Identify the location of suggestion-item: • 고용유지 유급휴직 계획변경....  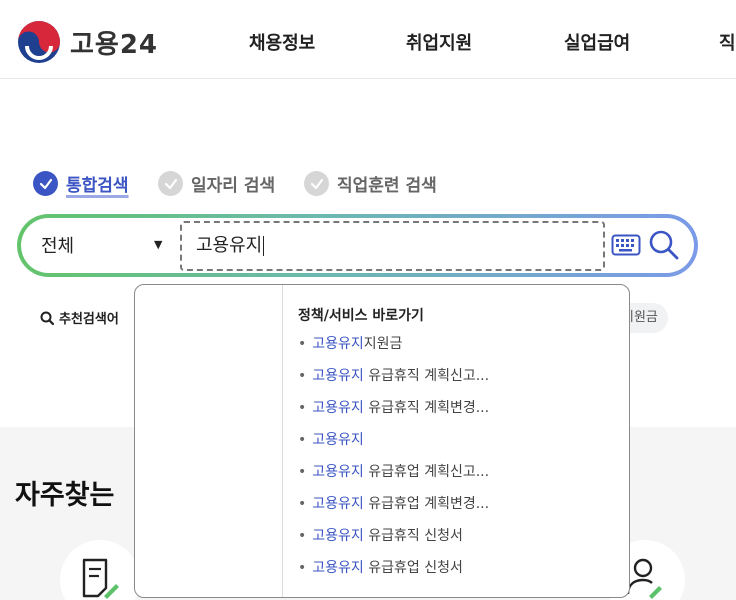
(393, 407).